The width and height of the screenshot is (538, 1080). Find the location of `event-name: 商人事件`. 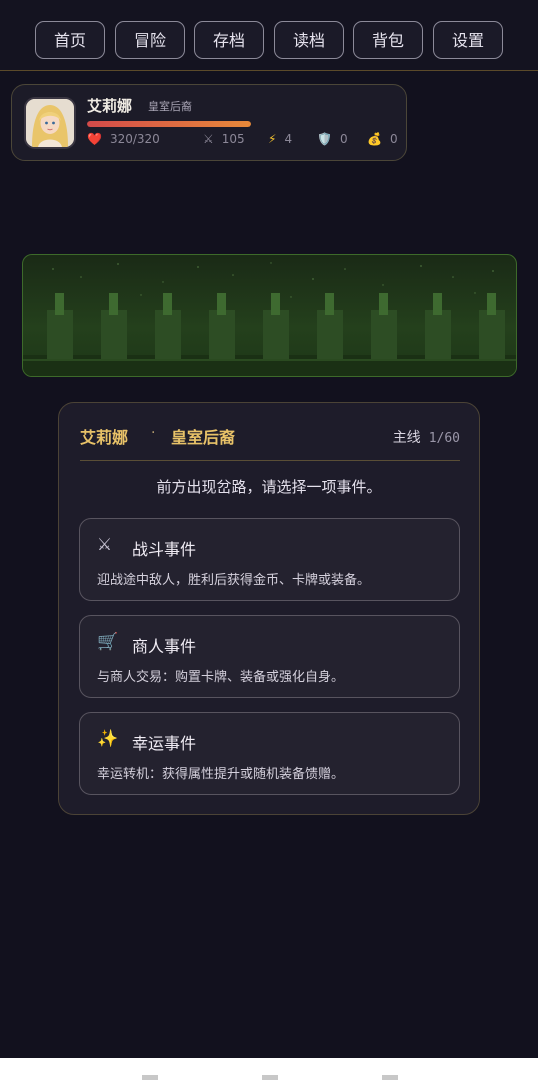

event-name: 商人事件 is located at coordinates (164, 646).